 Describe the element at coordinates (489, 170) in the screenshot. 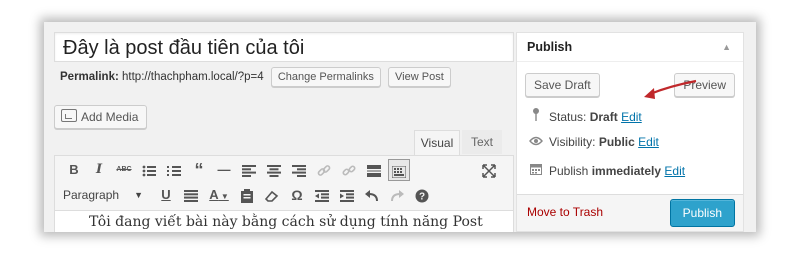

I see `fullscreen-icon` at that location.